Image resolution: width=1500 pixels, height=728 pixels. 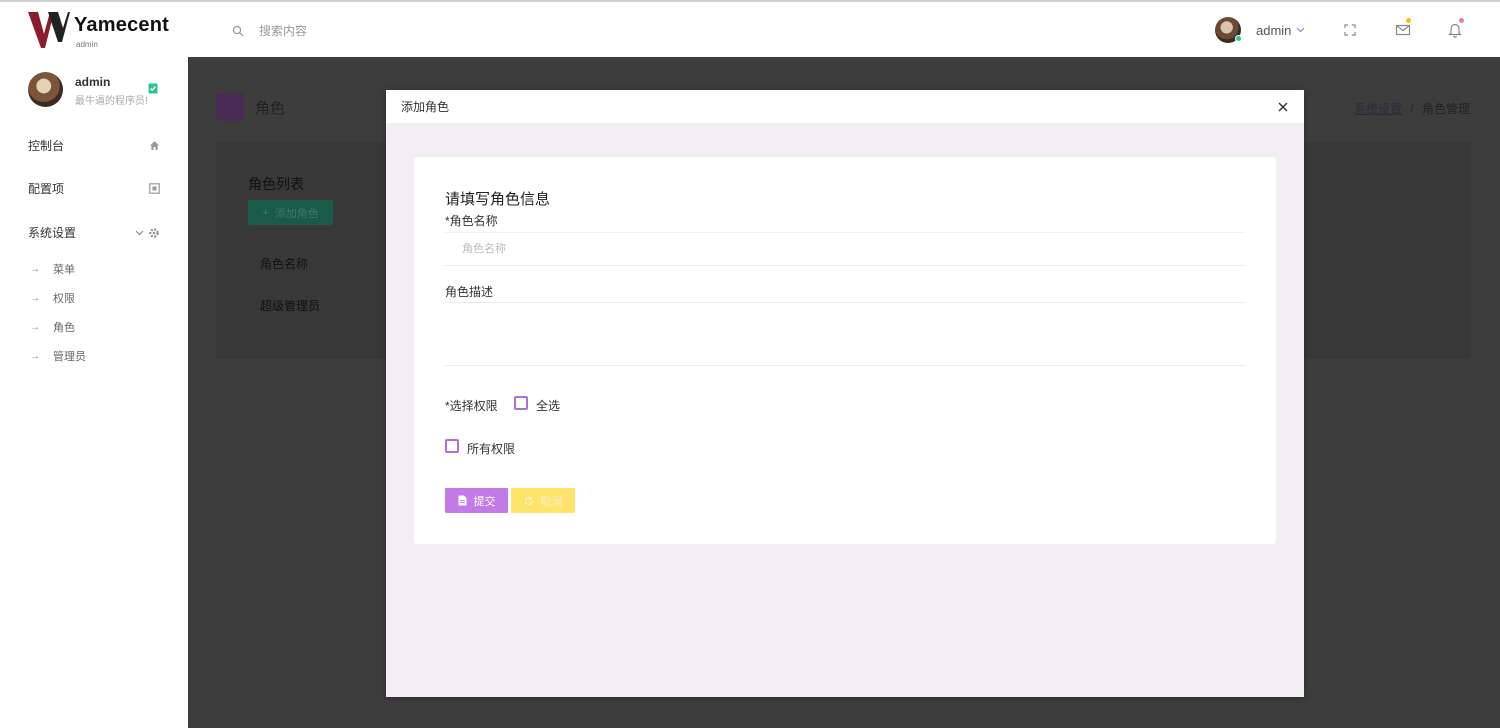 What do you see at coordinates (46, 189) in the screenshot?
I see `sidebar-item-label: 配置项` at bounding box center [46, 189].